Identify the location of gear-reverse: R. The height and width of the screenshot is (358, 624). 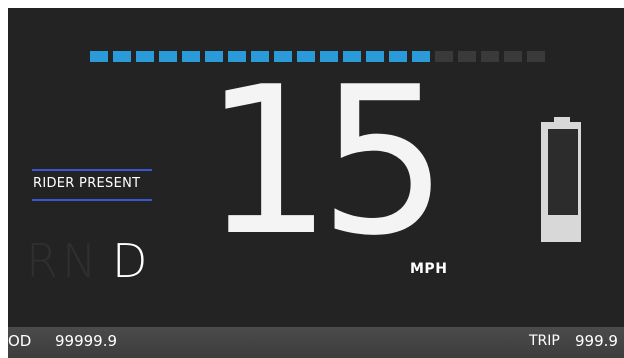
(42, 261).